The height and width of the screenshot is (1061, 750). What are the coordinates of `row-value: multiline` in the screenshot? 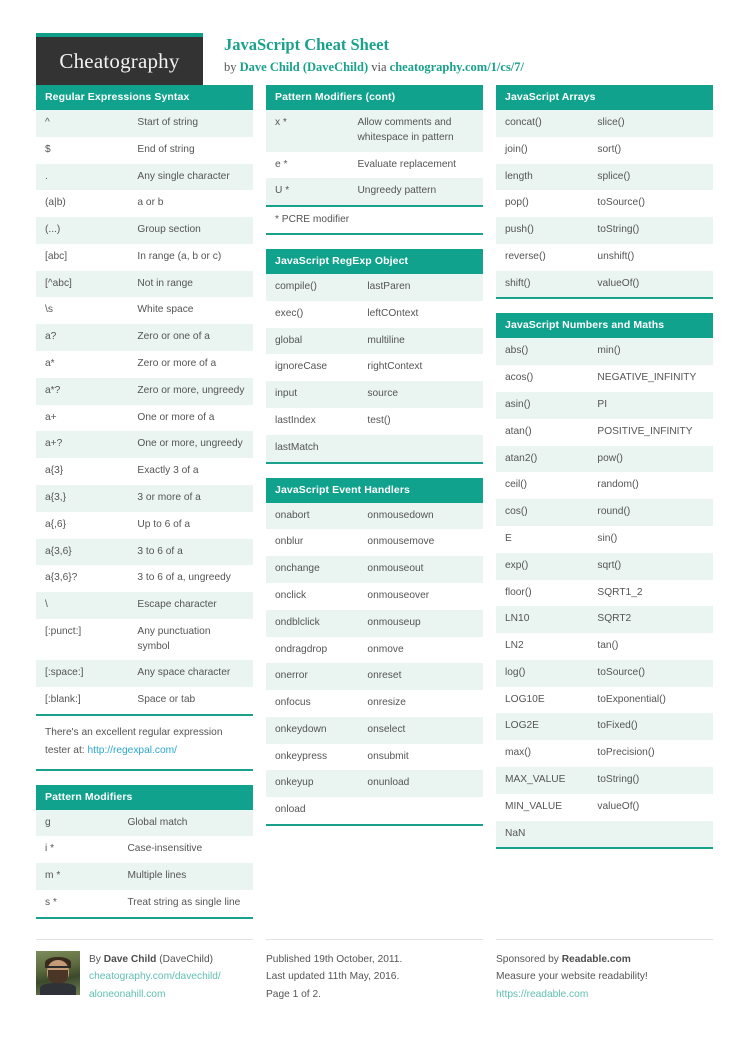 It's located at (420, 341).